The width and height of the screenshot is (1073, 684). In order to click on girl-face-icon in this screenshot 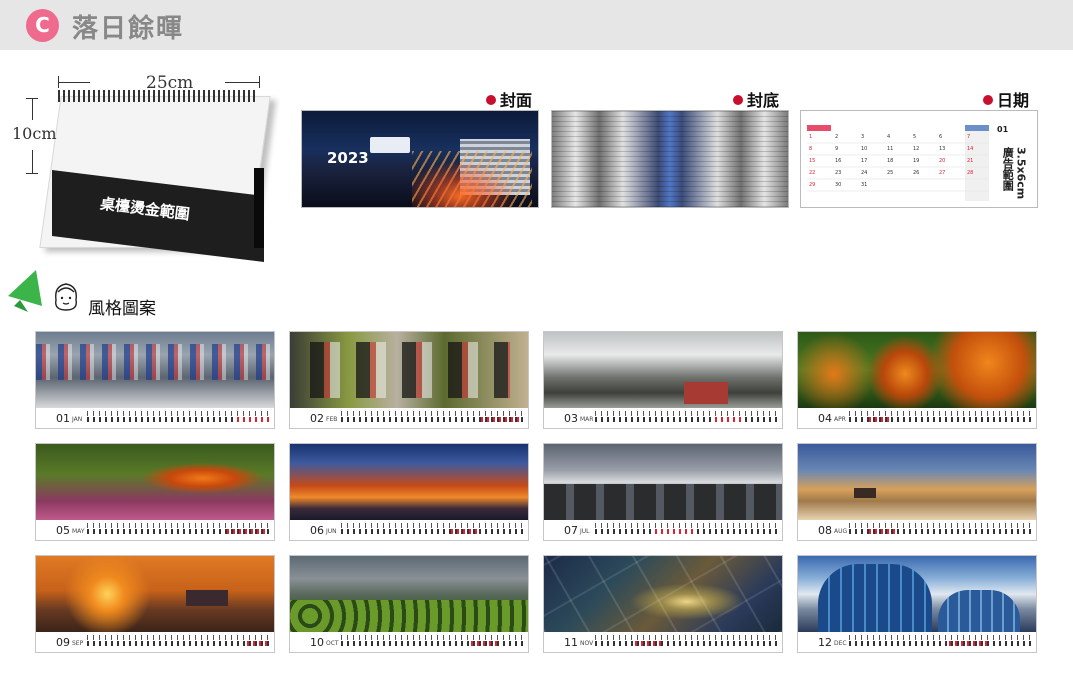, I will do `click(66, 297)`.